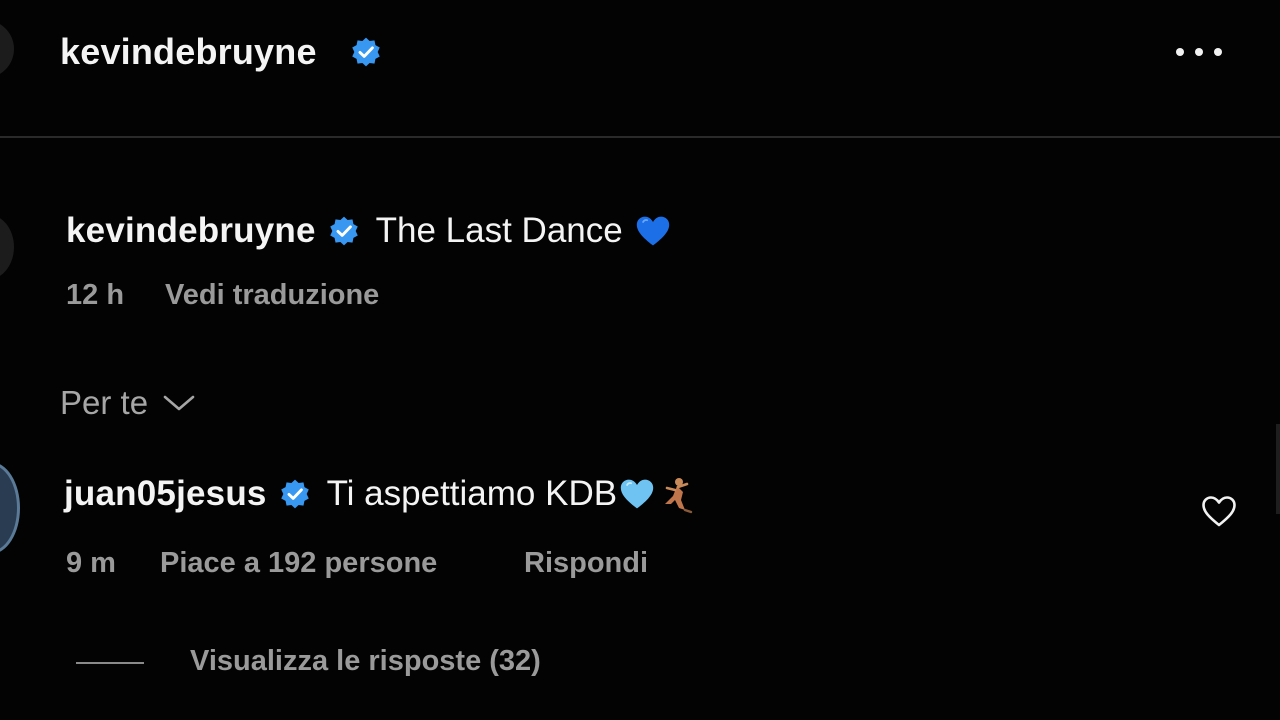  What do you see at coordinates (365, 661) in the screenshot?
I see `view-replies-button: Visualizza le risposte (32)` at bounding box center [365, 661].